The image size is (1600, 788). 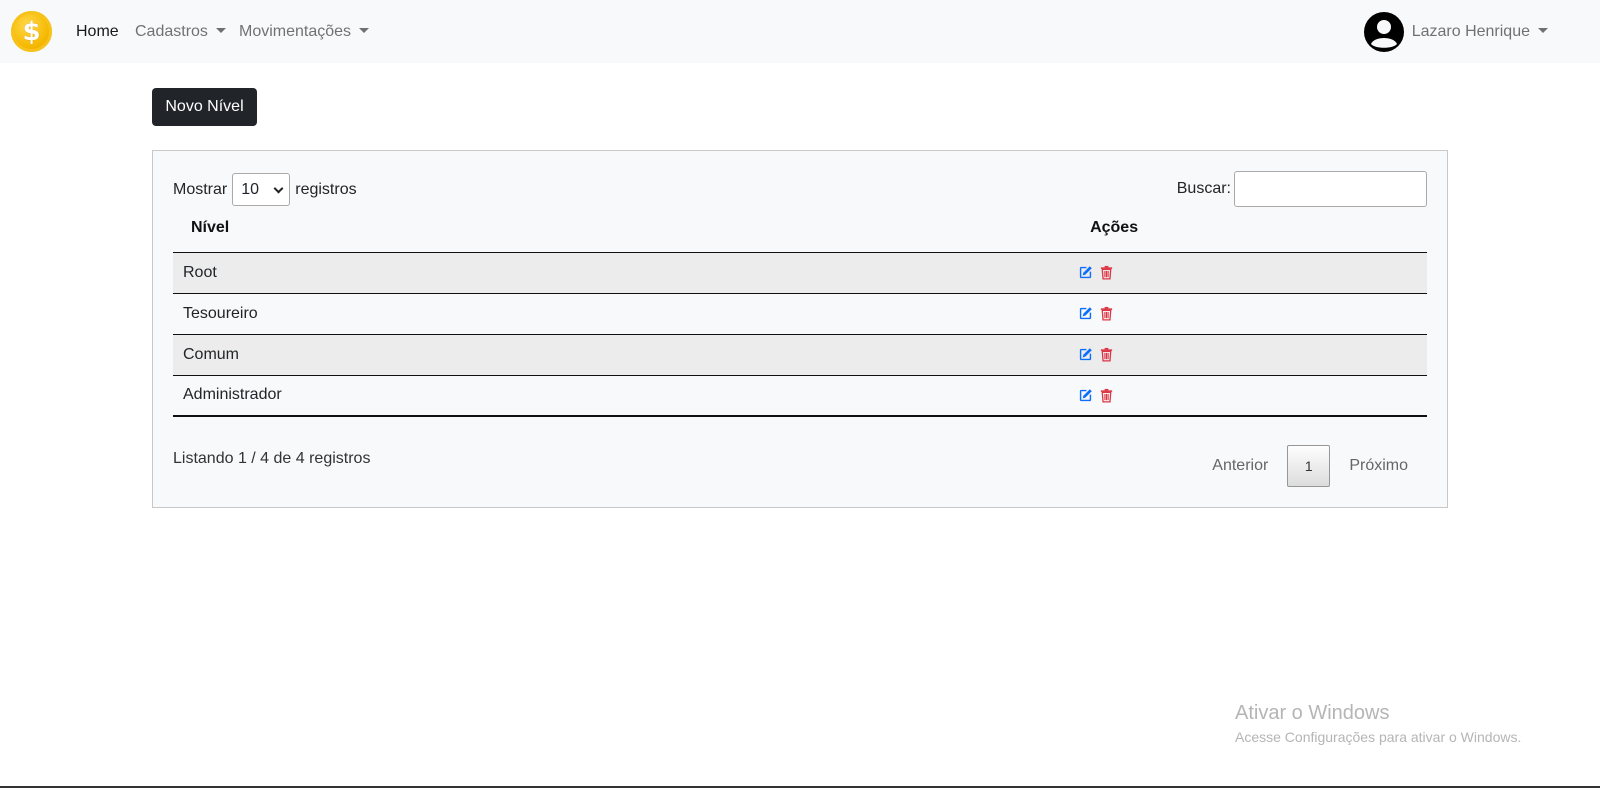 What do you see at coordinates (272, 458) in the screenshot?
I see `table-info: Listando 1 / 4 de 4 registros` at bounding box center [272, 458].